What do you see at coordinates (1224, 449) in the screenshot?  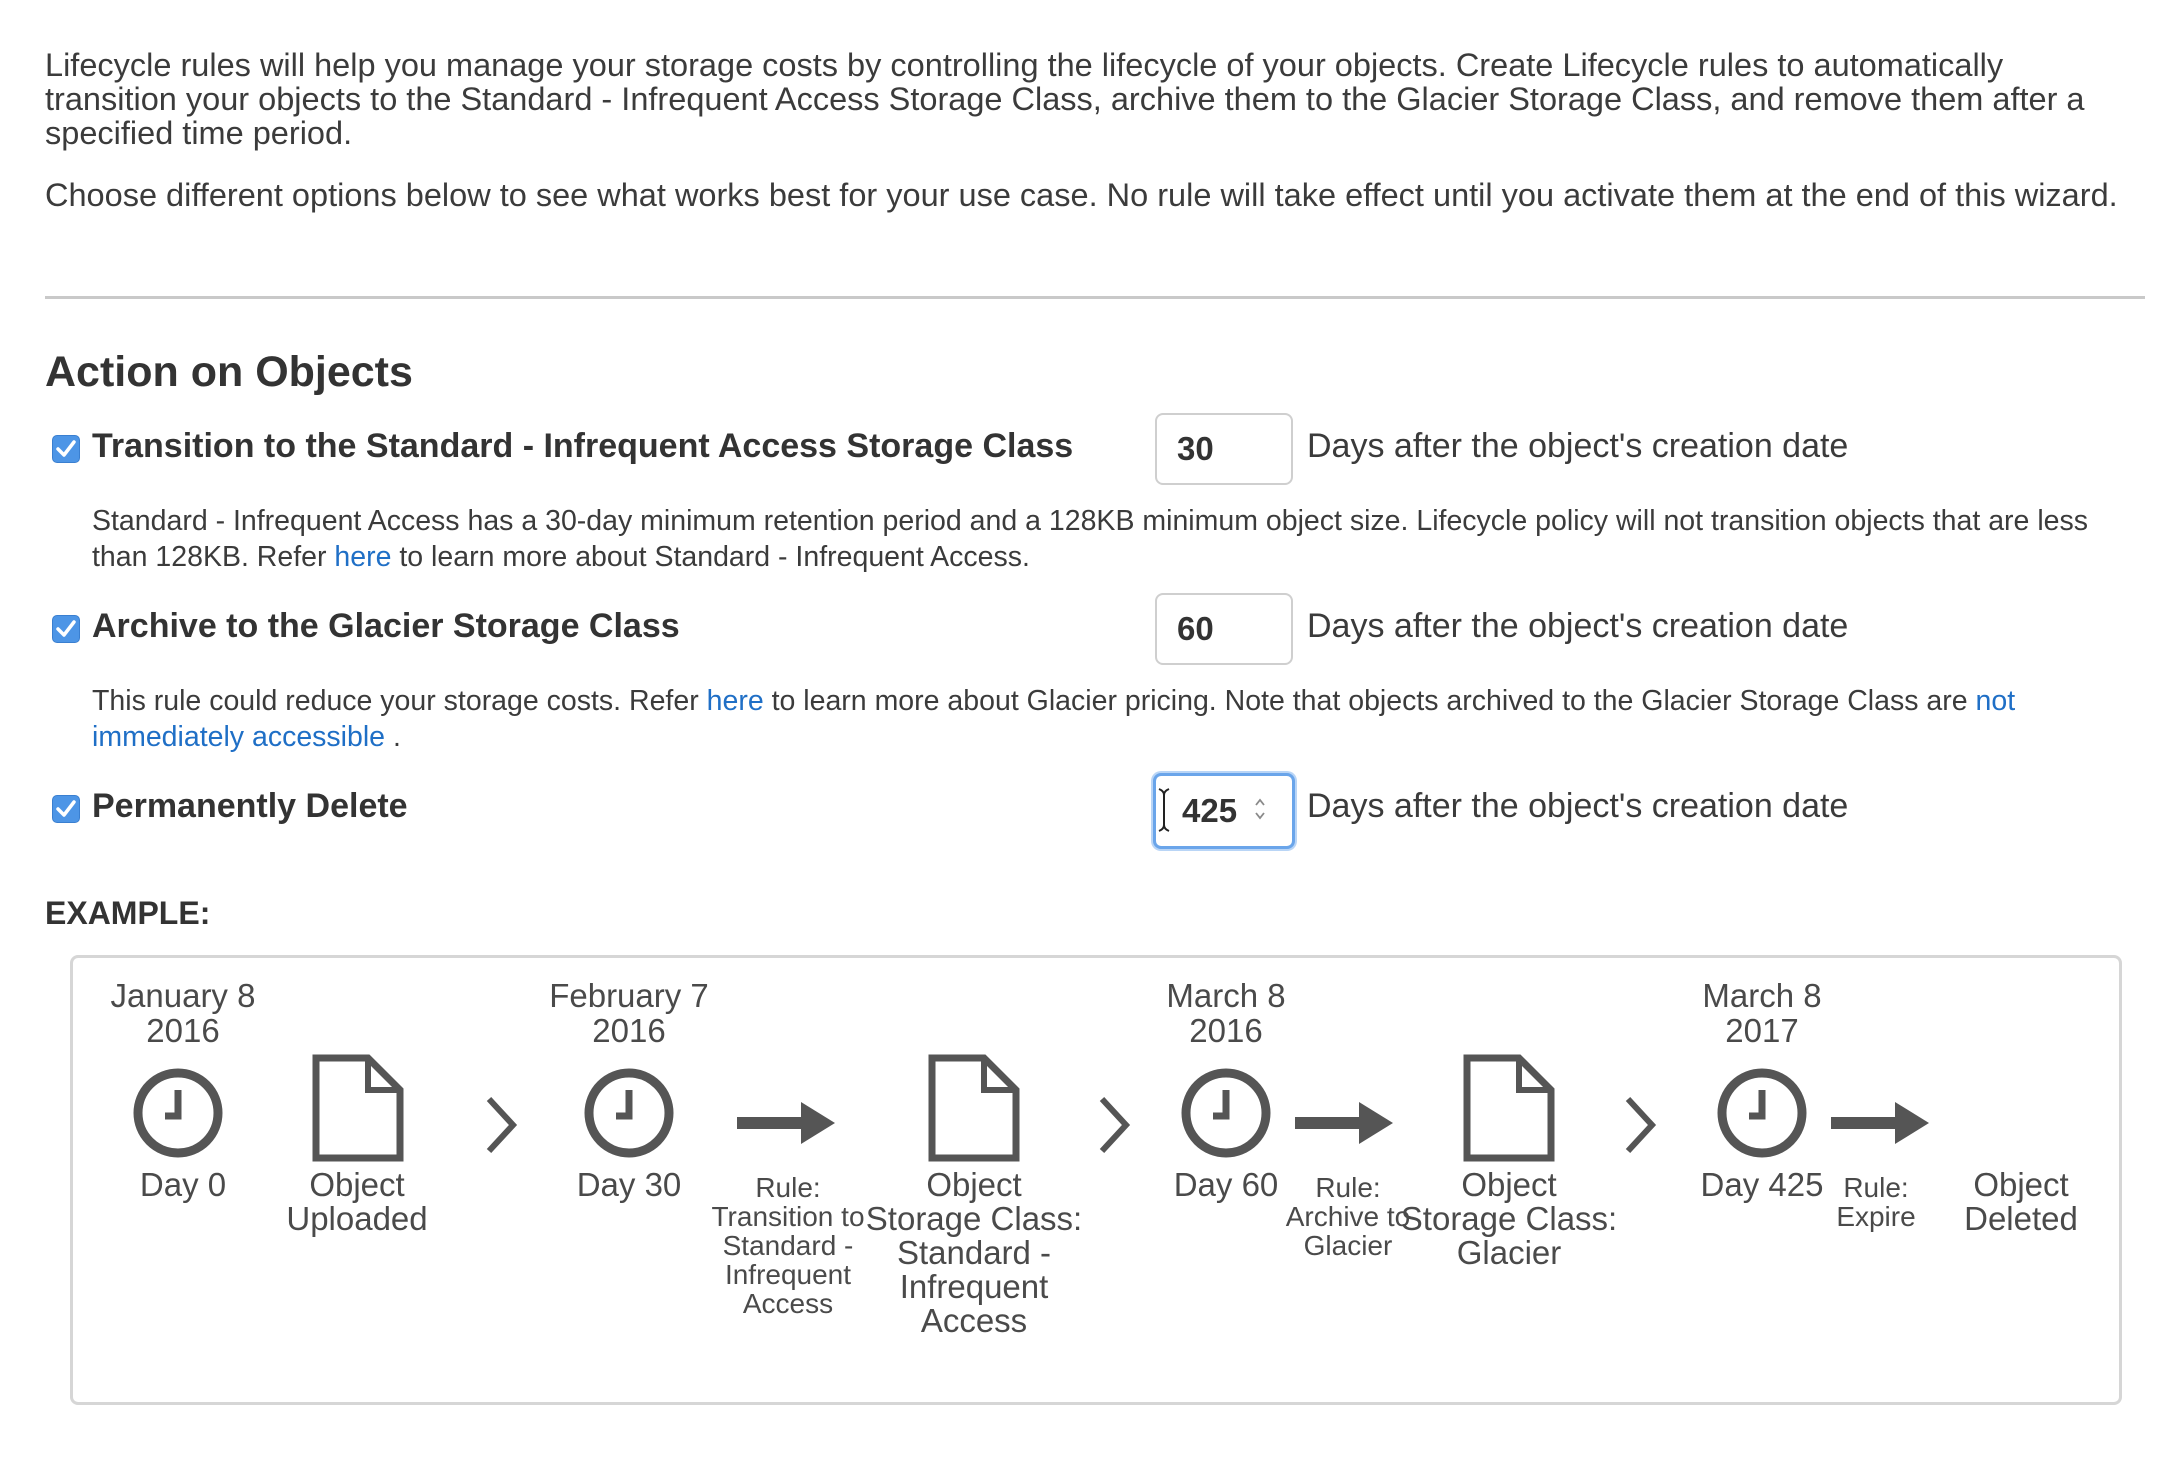 I see `transition-days-input` at bounding box center [1224, 449].